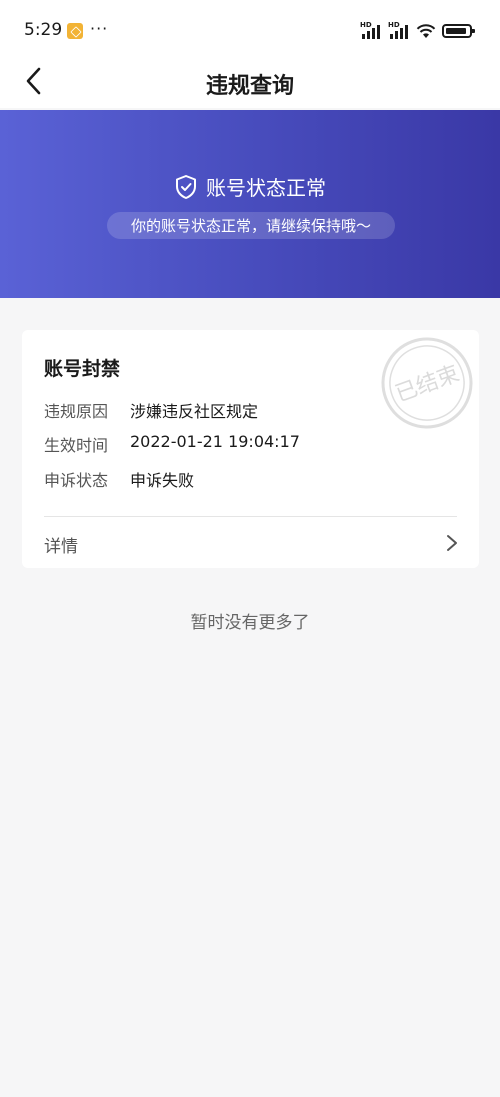 This screenshot has width=500, height=1097. I want to click on record-field-reason: 违规原因 涉嫌违反社区规定, so click(151, 410).